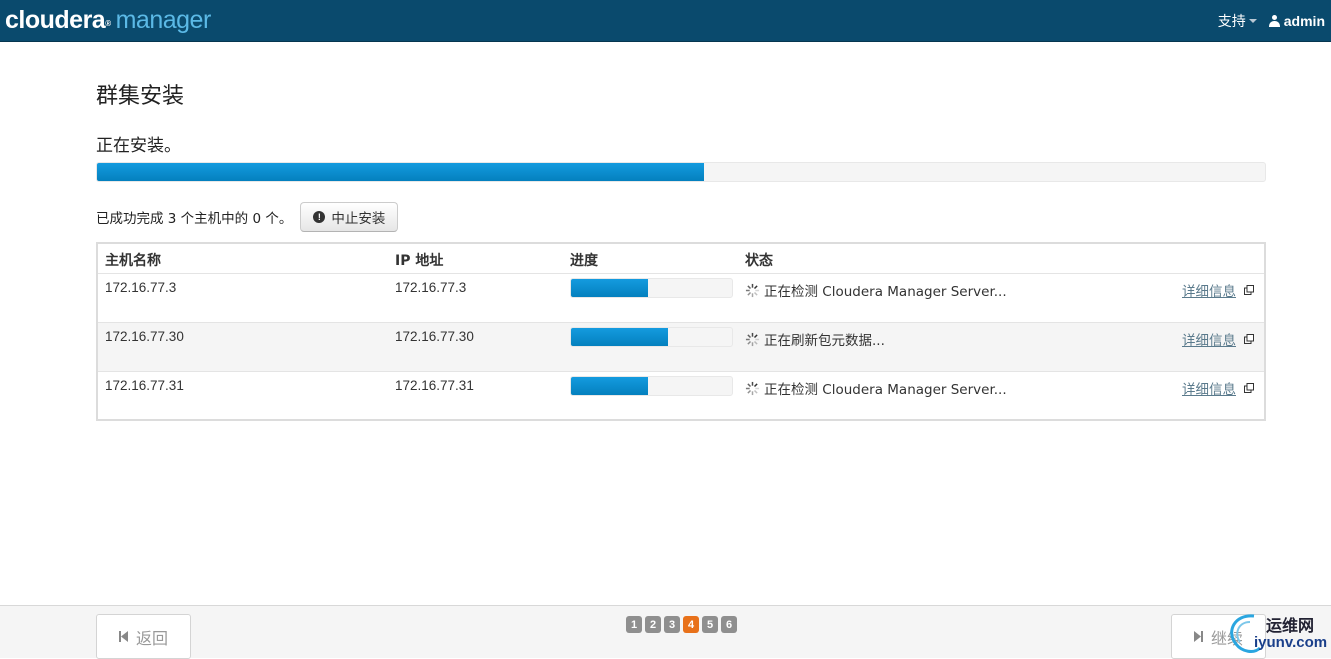 This screenshot has height=659, width=1331. What do you see at coordinates (419, 261) in the screenshot?
I see `header-ip: IP 地址` at bounding box center [419, 261].